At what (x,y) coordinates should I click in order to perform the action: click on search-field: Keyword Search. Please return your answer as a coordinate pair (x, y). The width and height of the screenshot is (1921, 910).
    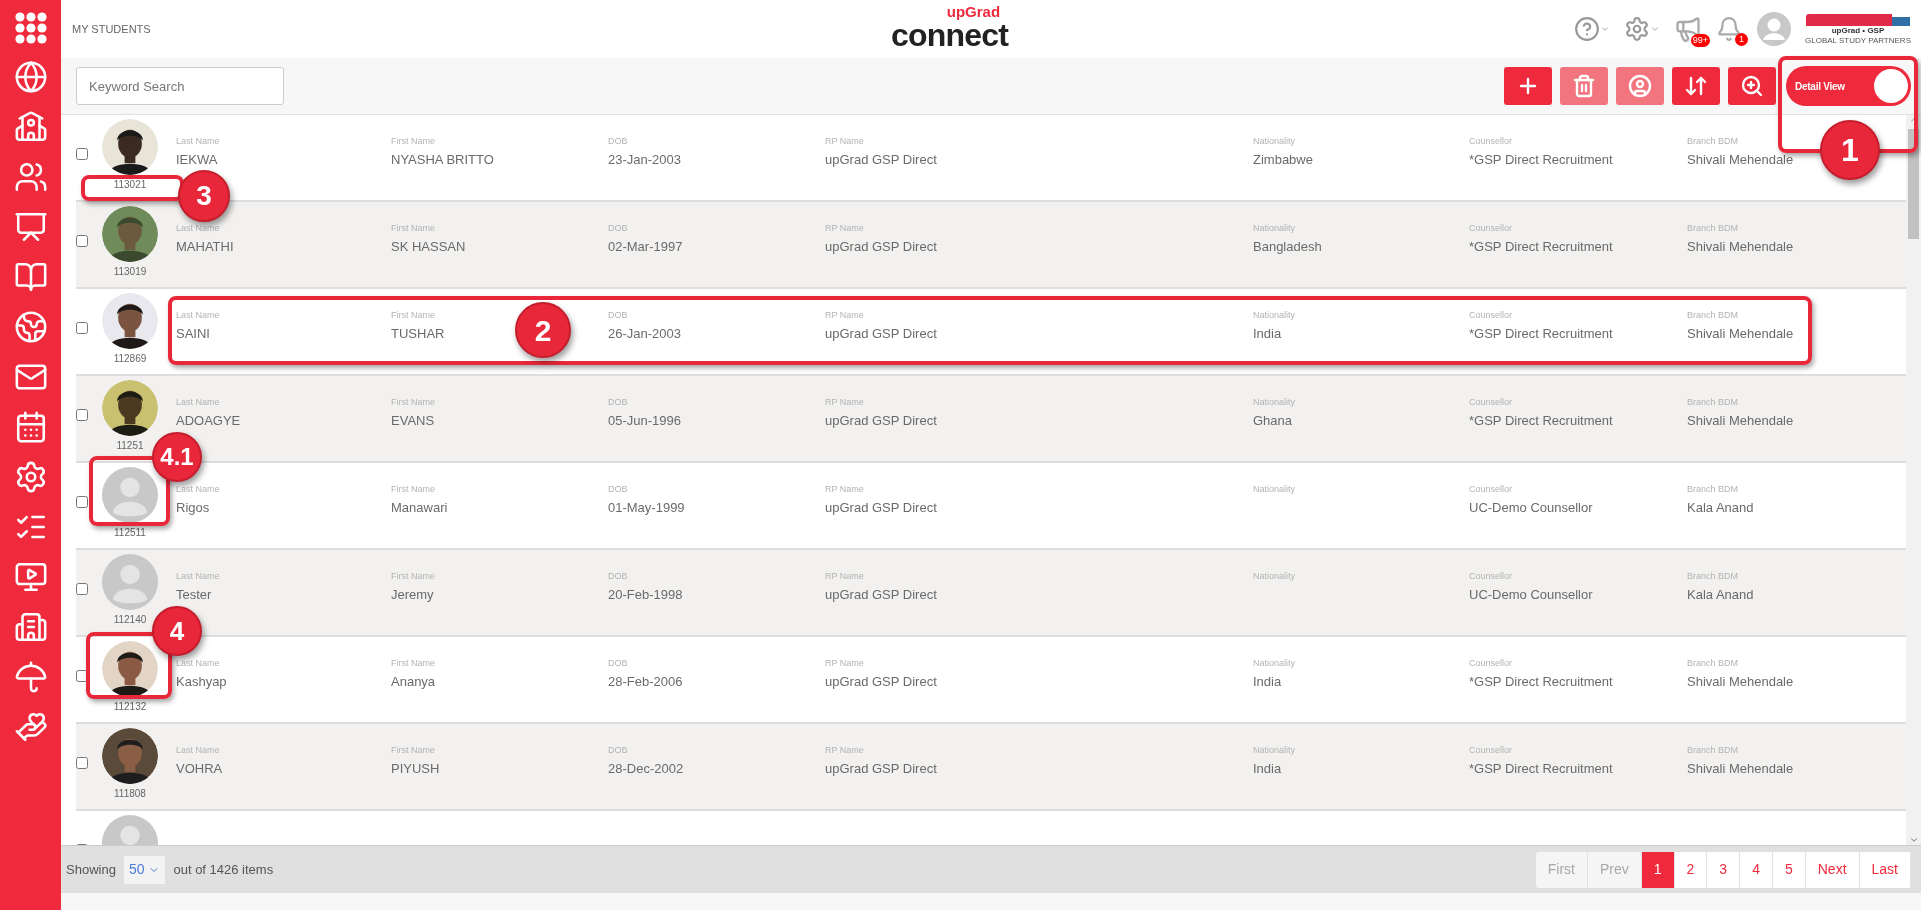
    Looking at the image, I should click on (180, 86).